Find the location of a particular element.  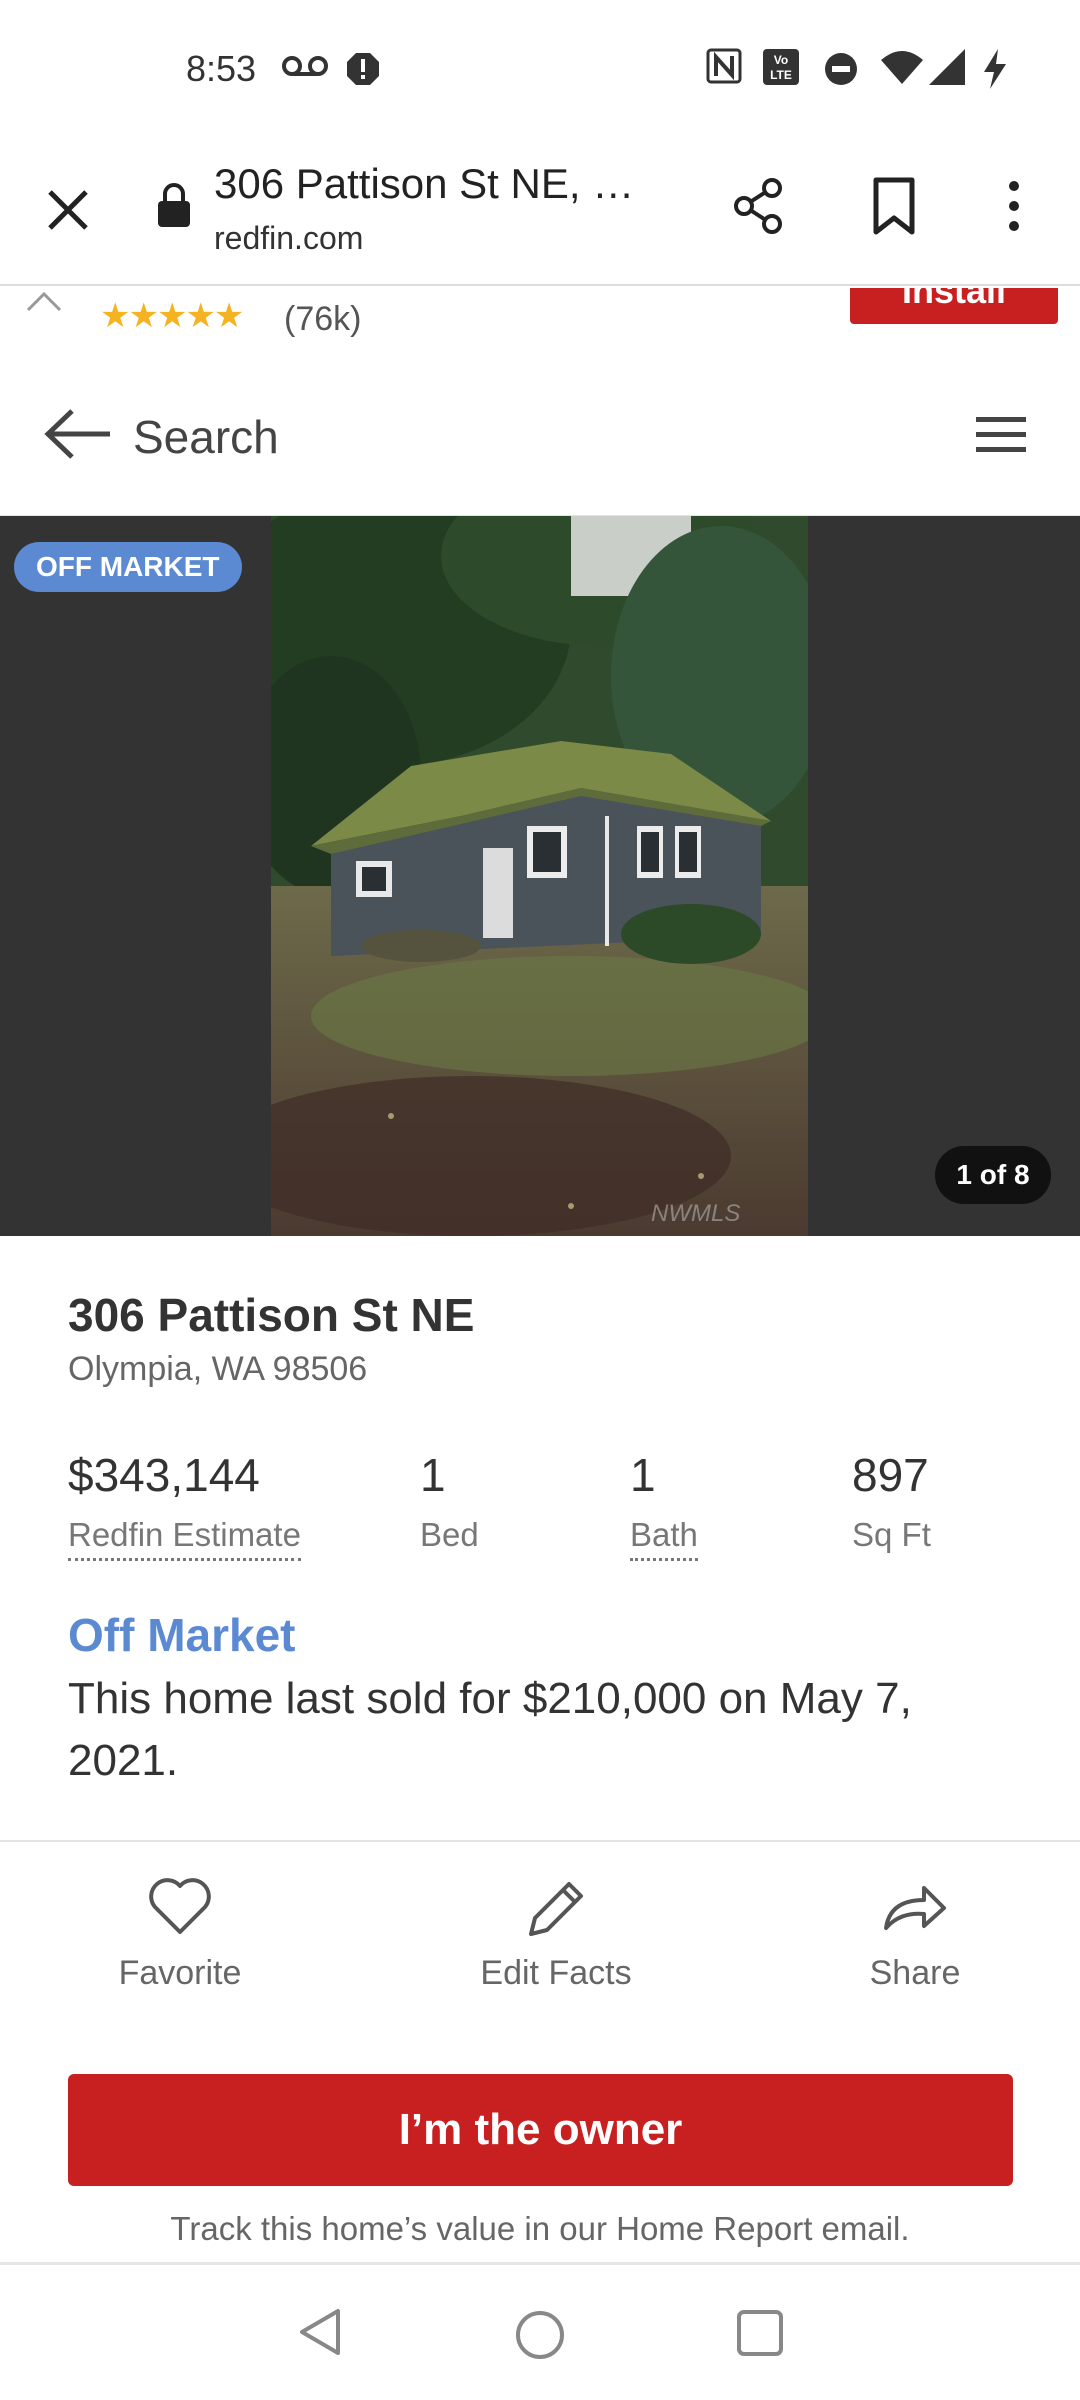

lock-icon is located at coordinates (174, 205).